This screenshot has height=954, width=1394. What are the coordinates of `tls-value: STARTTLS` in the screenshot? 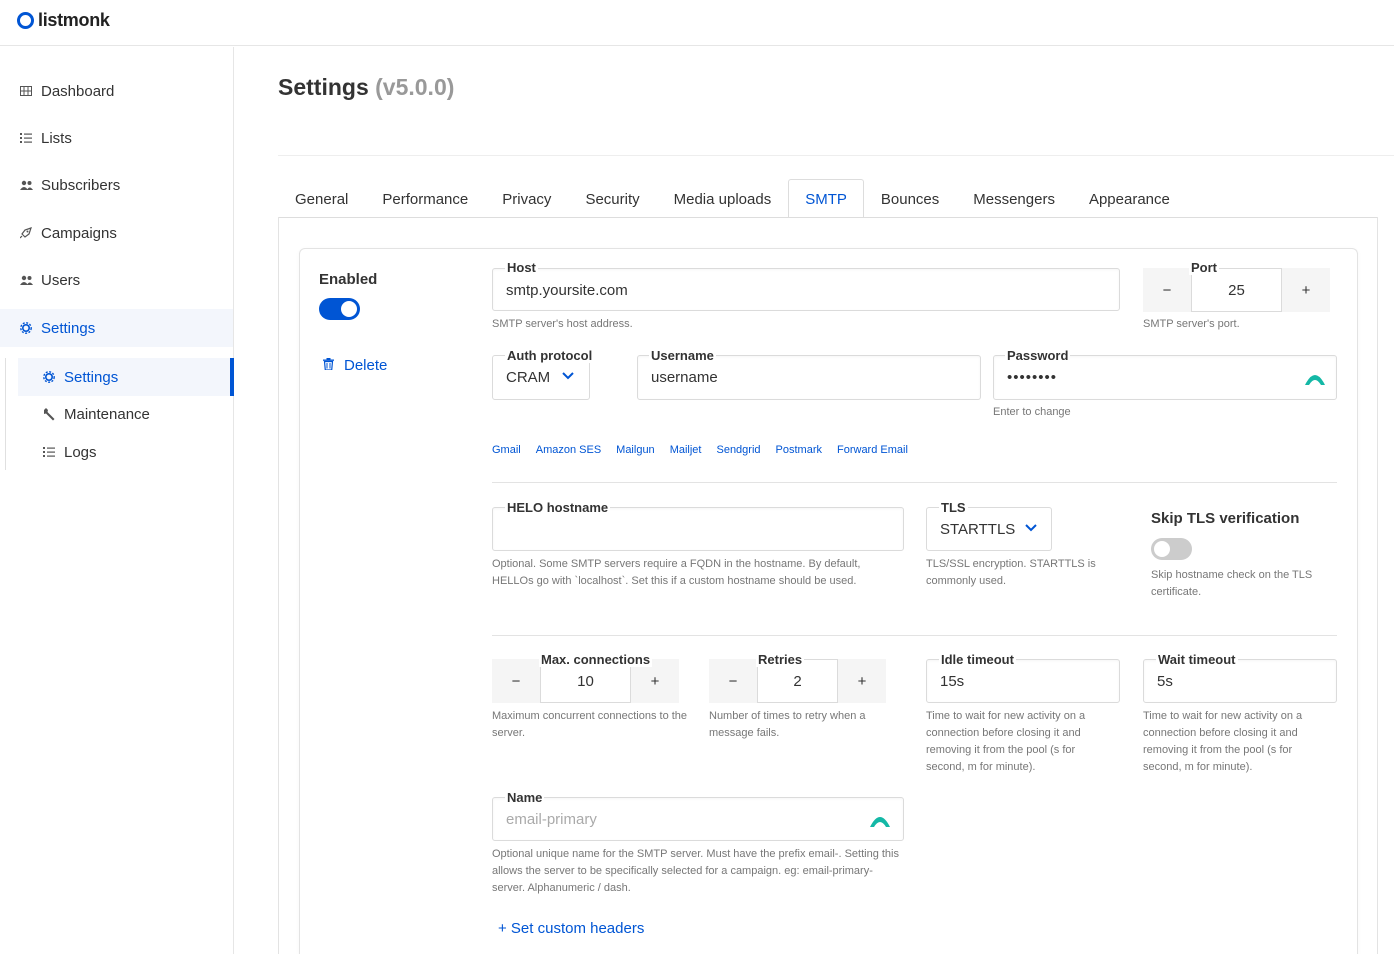 It's located at (978, 529).